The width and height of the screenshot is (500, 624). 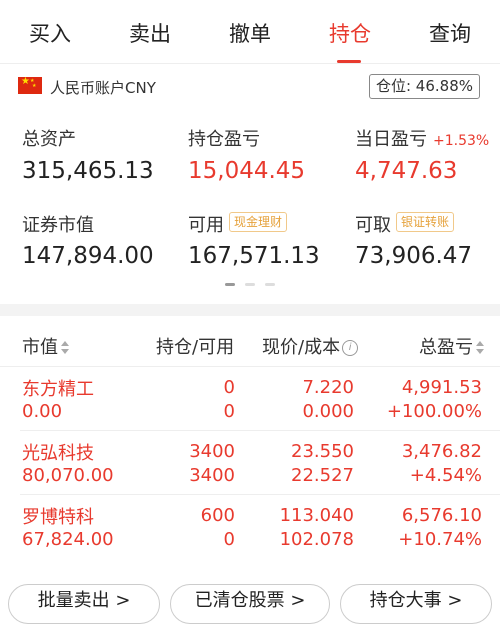 I want to click on stock-name: 东方精工, so click(x=58, y=389).